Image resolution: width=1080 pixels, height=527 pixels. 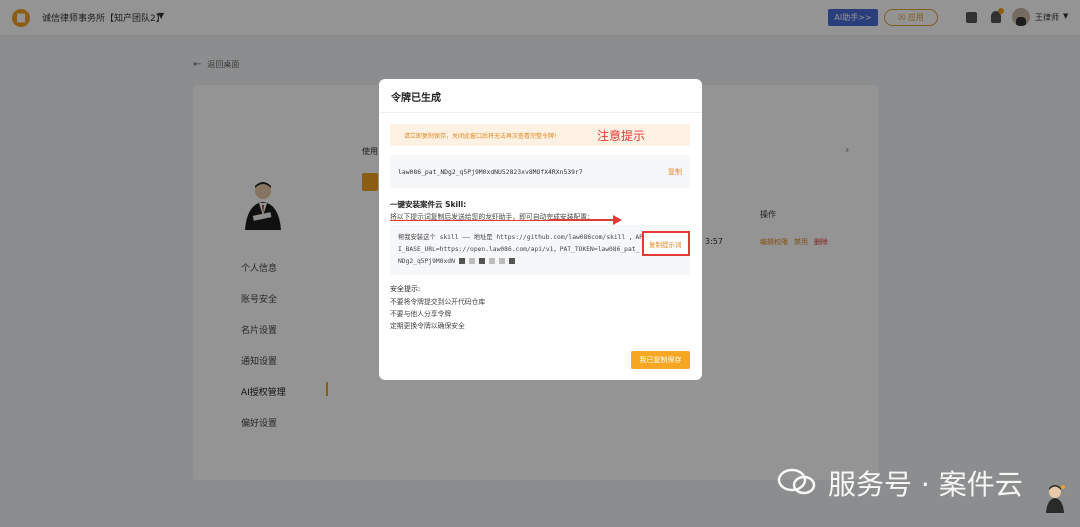 I want to click on warning-banner: 请立即复制保存，关闭此窗口后将无法再次查看完整令牌! 注意提示, so click(x=540, y=135).